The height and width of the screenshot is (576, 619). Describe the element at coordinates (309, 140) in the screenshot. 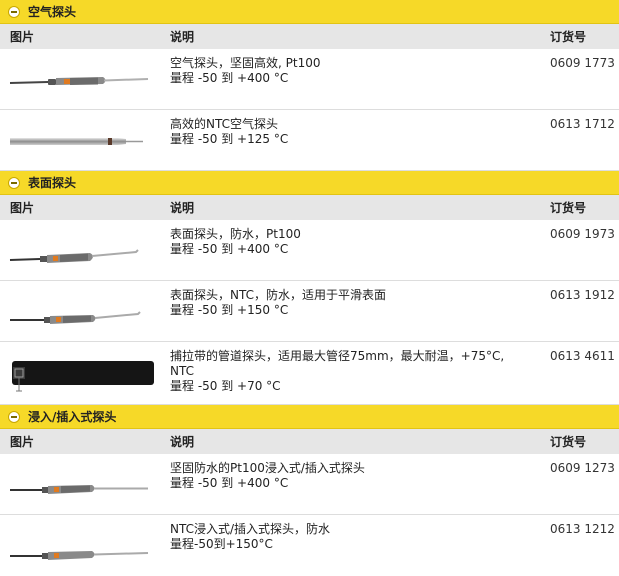

I see `table-row: 高效的NTC空气探头 量程 -50 到 +125 °C 0613 1712` at that location.